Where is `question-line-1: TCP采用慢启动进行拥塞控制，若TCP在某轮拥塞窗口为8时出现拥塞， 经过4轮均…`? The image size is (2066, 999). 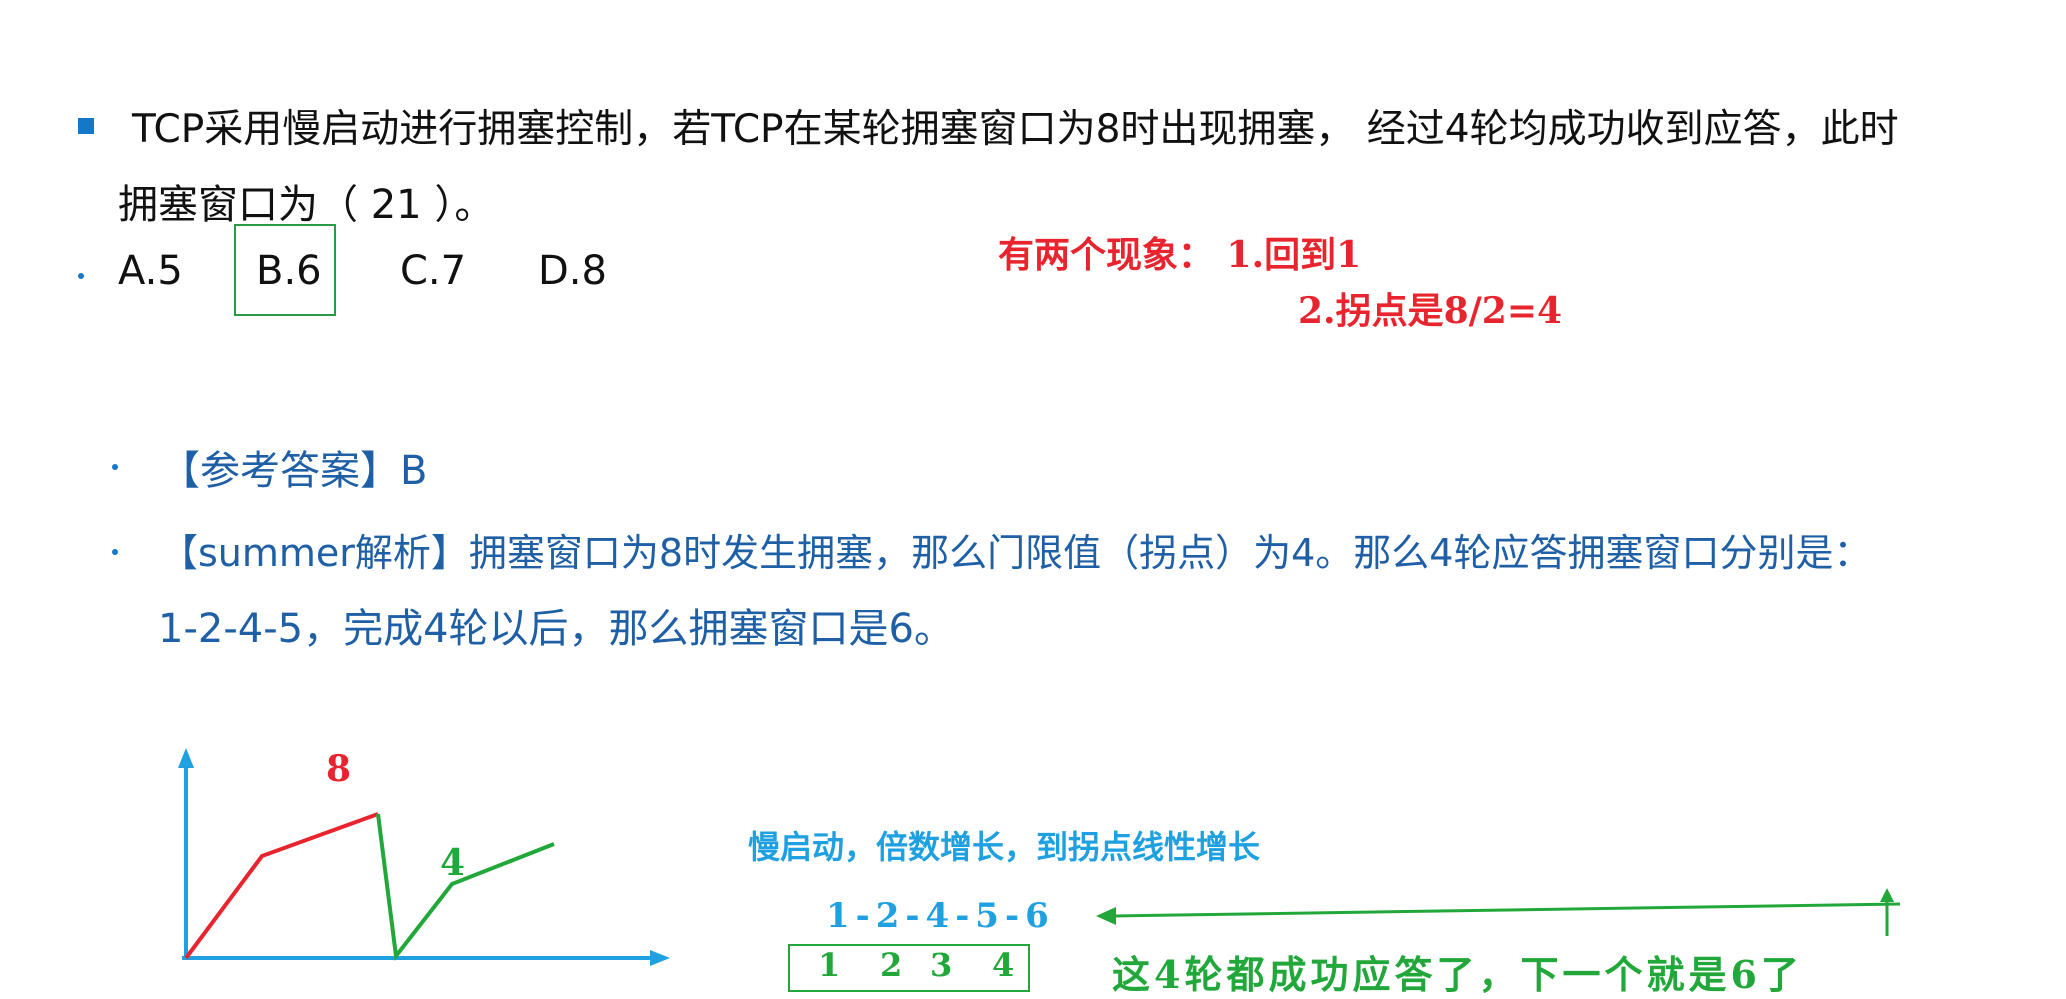 question-line-1: TCP采用慢启动进行拥塞控制，若TCP在某轮拥塞窗口为8时出现拥塞， 经过4轮均… is located at coordinates (1015, 129).